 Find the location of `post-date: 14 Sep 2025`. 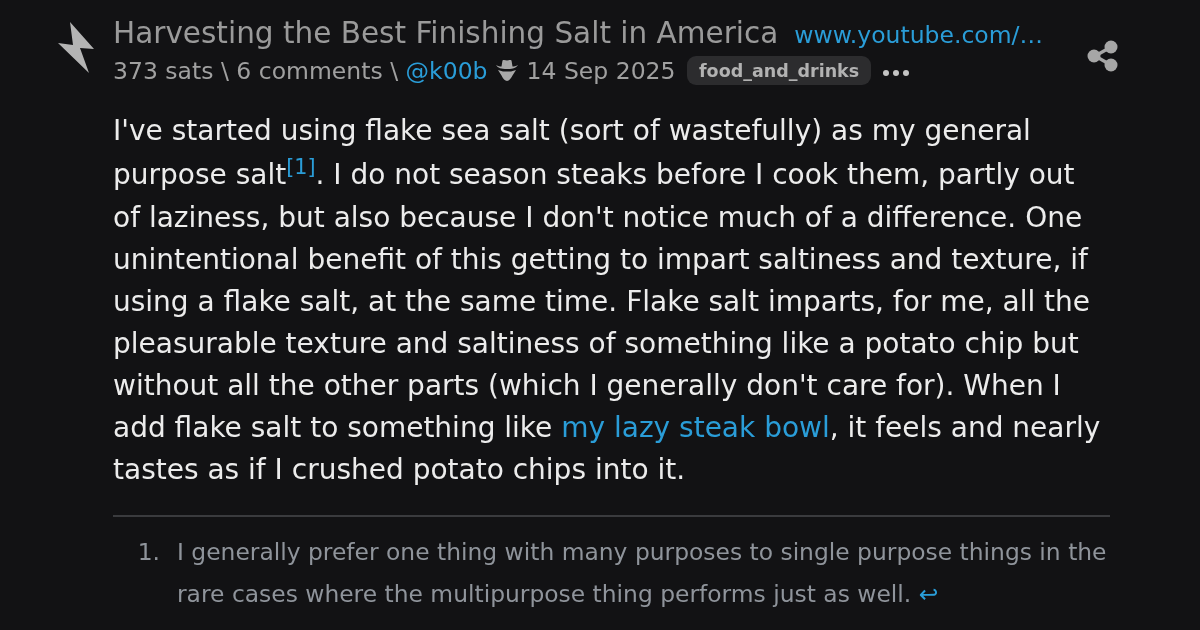

post-date: 14 Sep 2025 is located at coordinates (601, 70).